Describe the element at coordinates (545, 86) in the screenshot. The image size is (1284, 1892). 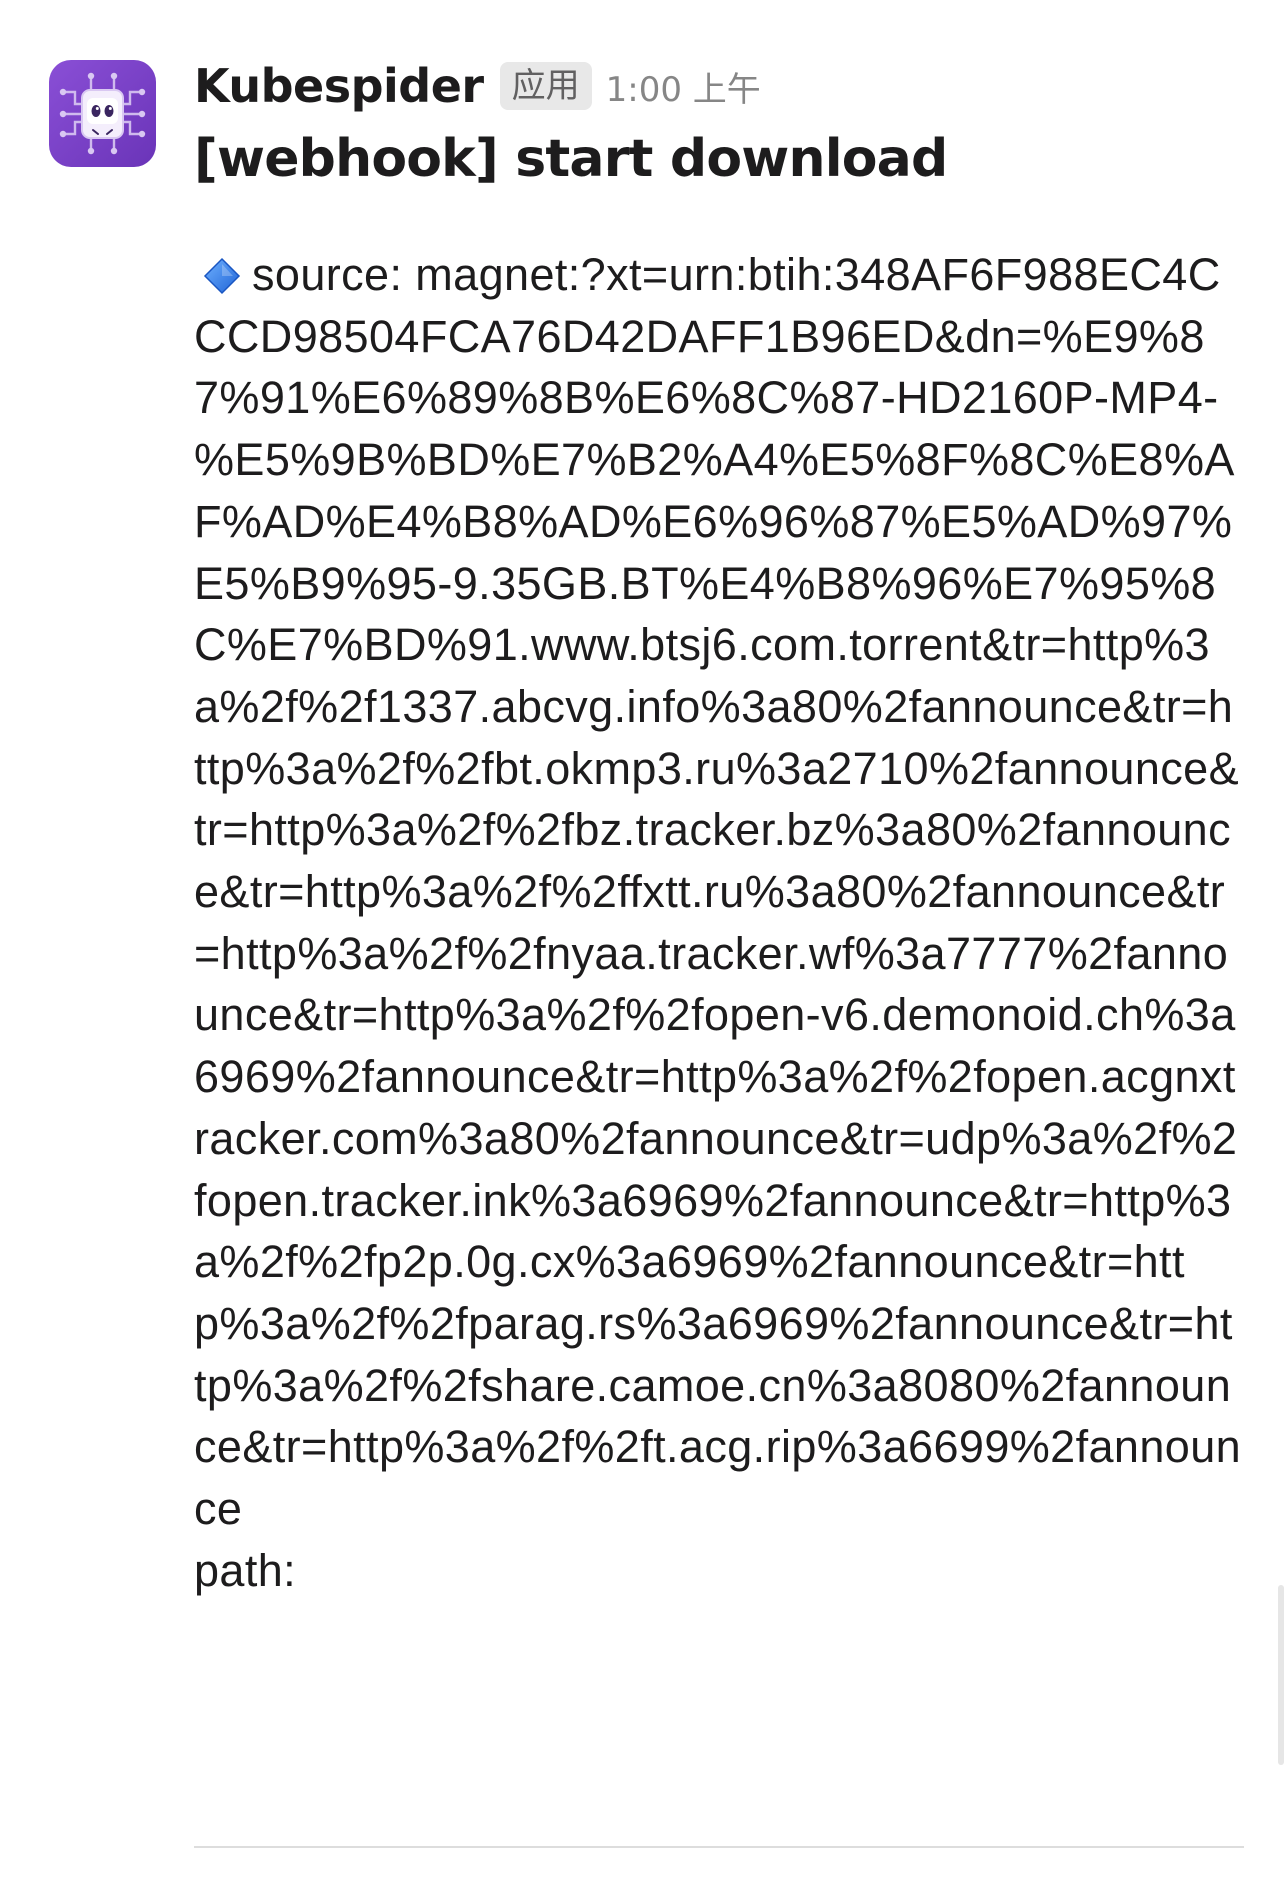
I see `app-badge: 应用` at that location.